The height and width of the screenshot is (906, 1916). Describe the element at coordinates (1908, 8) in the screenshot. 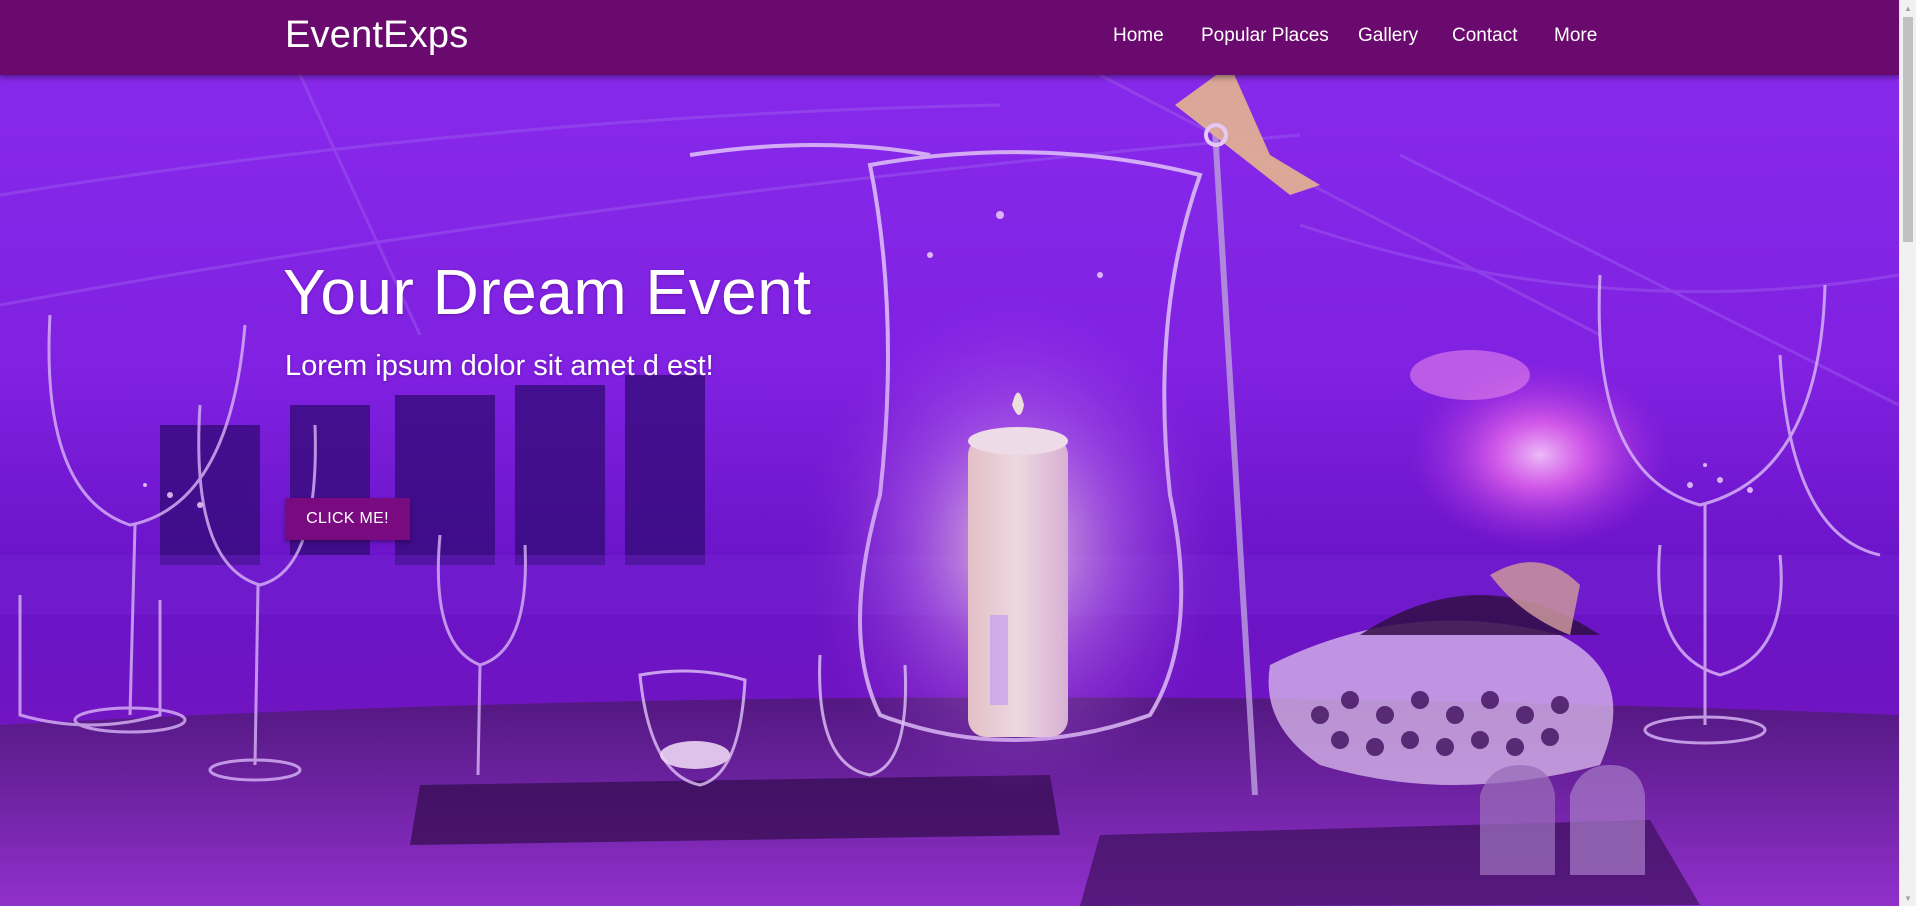

I see `scroll-up-arrow-icon: ▲` at that location.